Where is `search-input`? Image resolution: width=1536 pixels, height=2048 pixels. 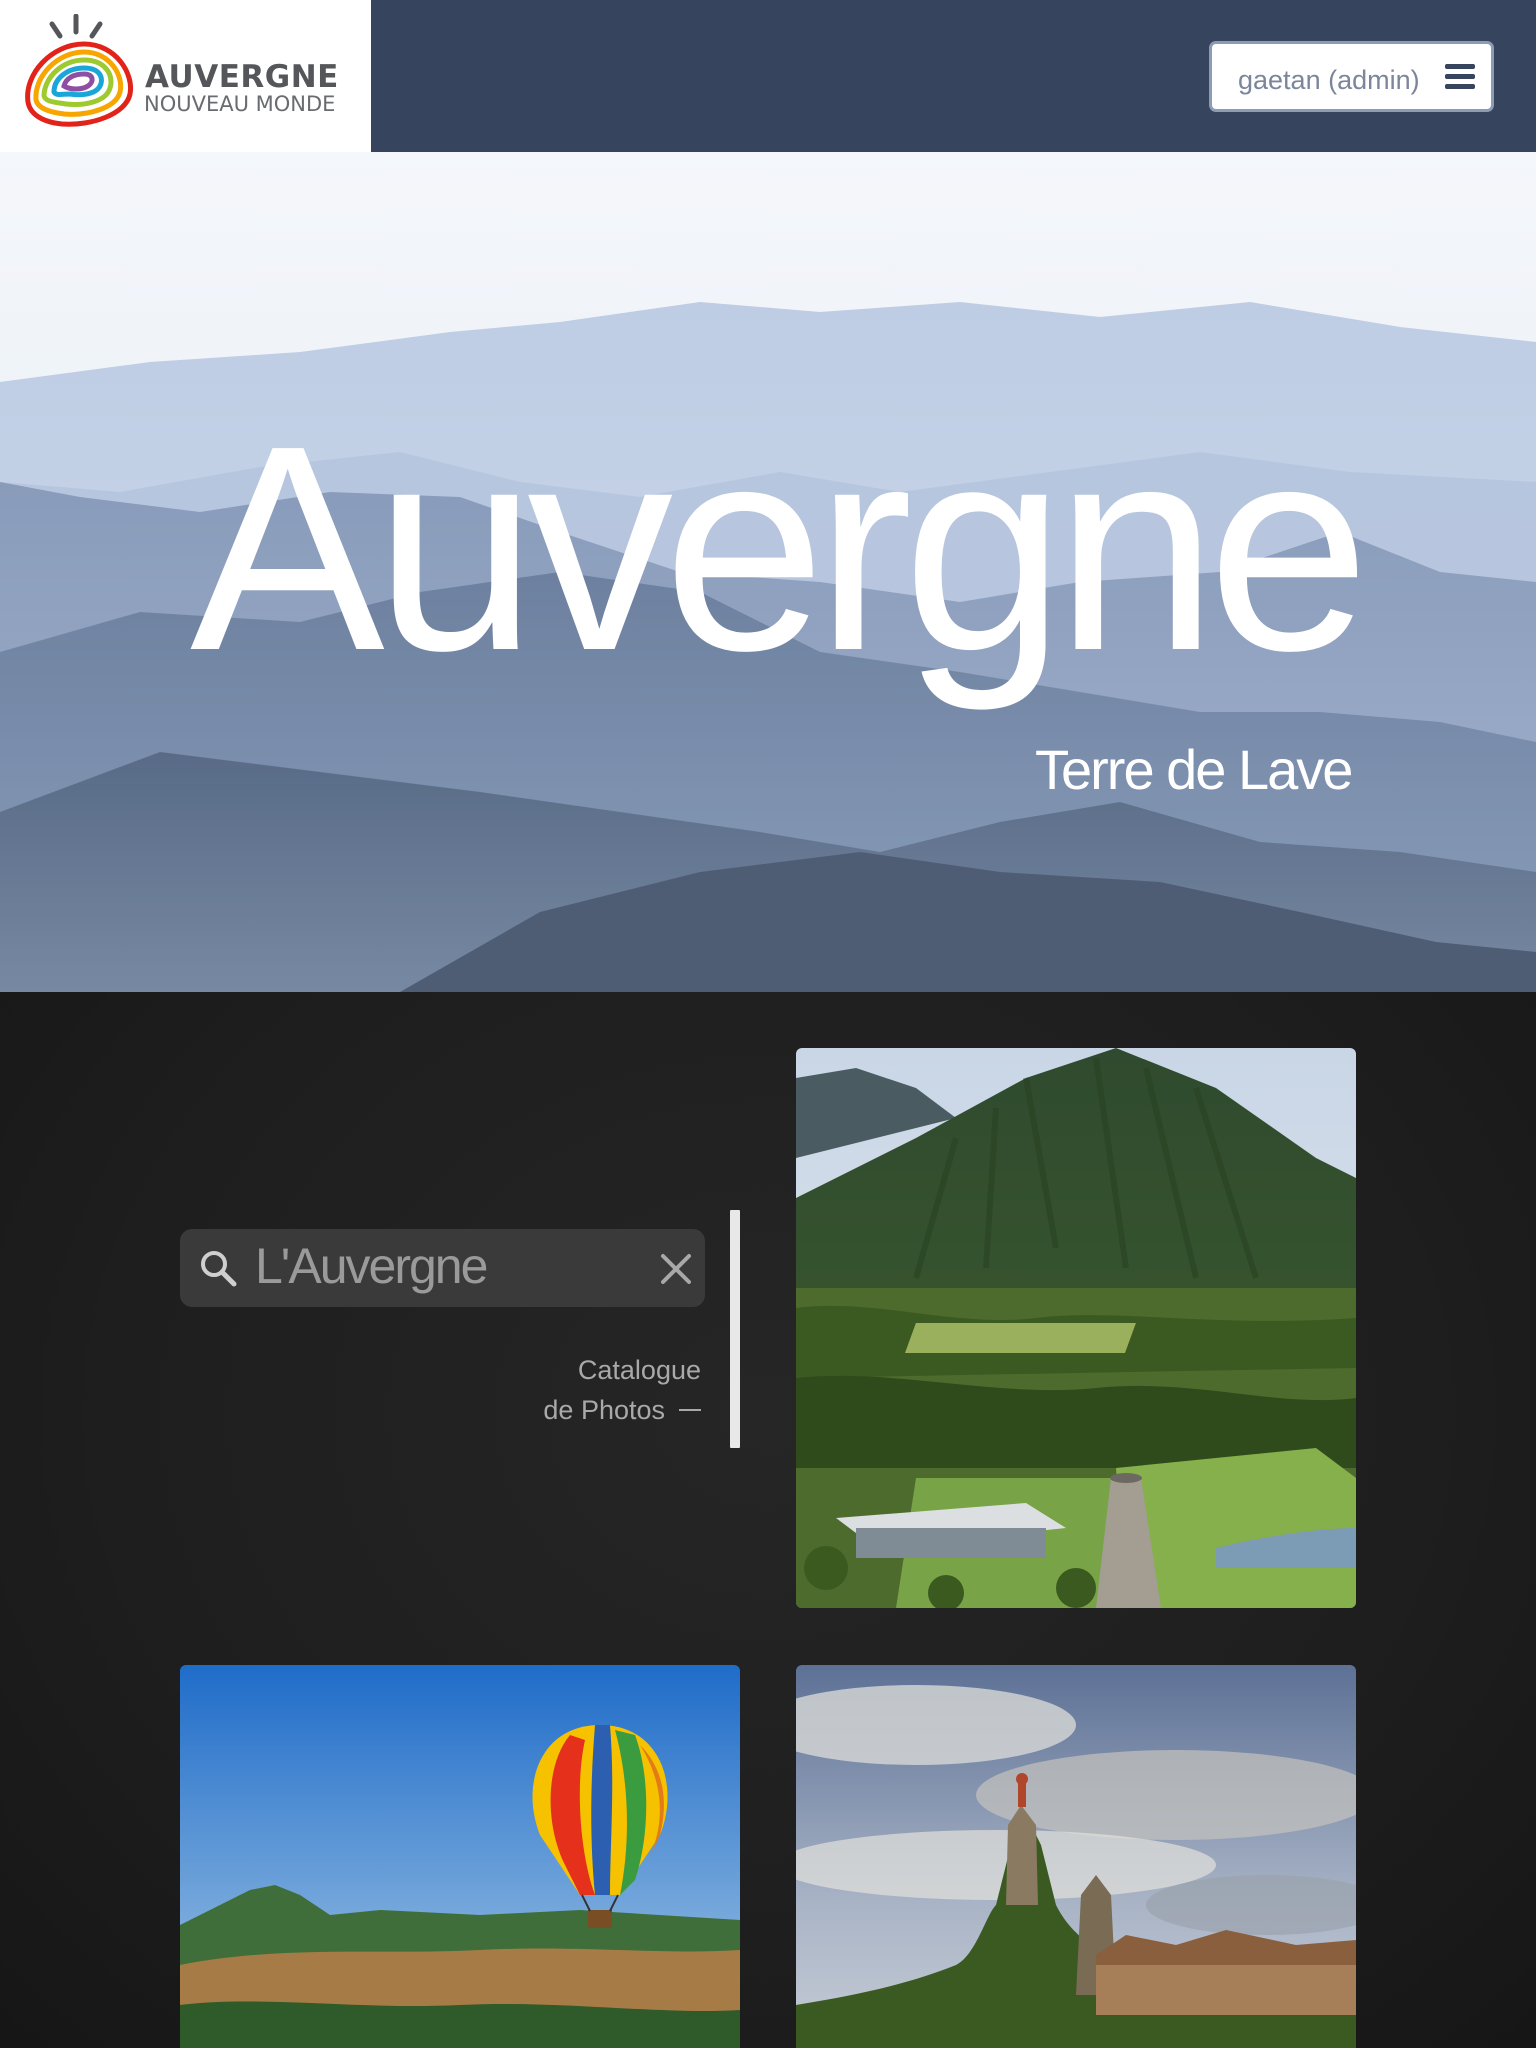
search-input is located at coordinates (445, 1266).